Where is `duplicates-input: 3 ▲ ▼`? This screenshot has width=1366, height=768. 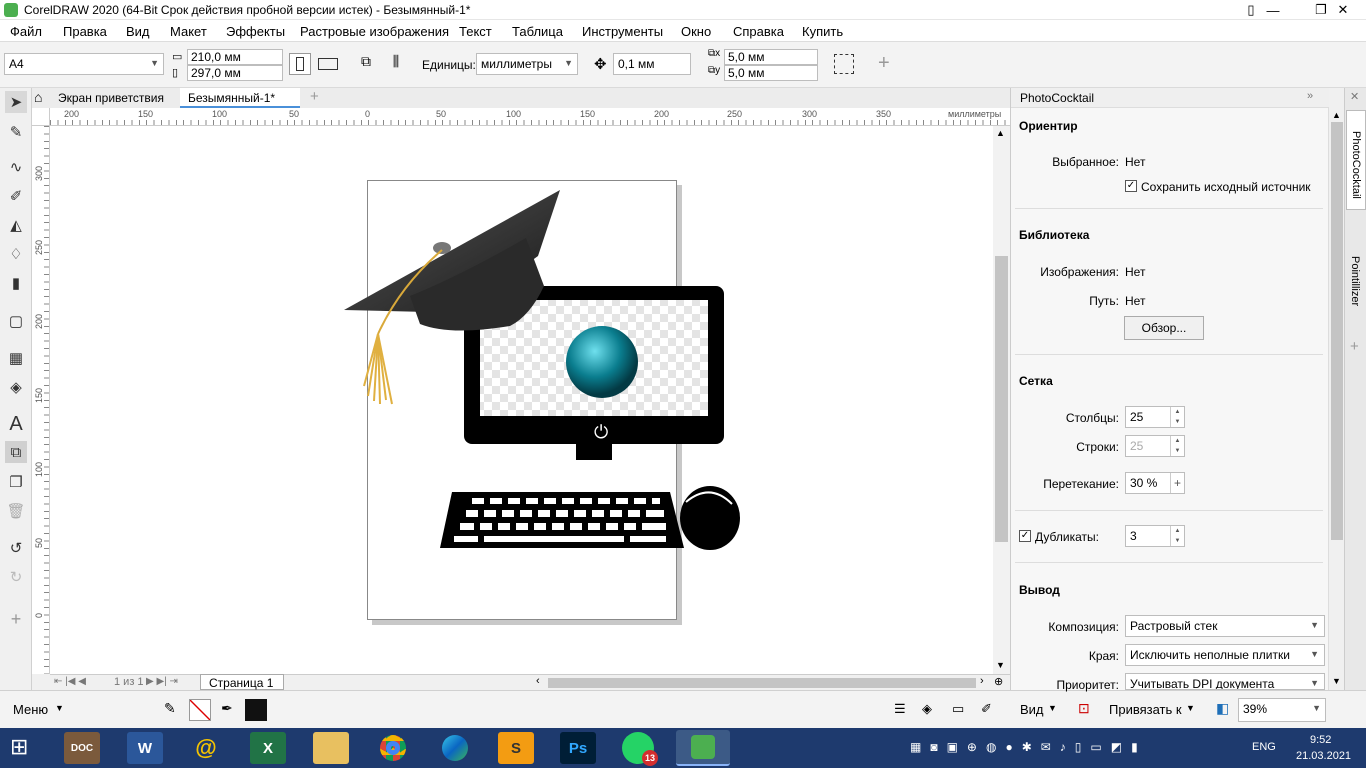
duplicates-input: 3 ▲ ▼ is located at coordinates (1155, 536).